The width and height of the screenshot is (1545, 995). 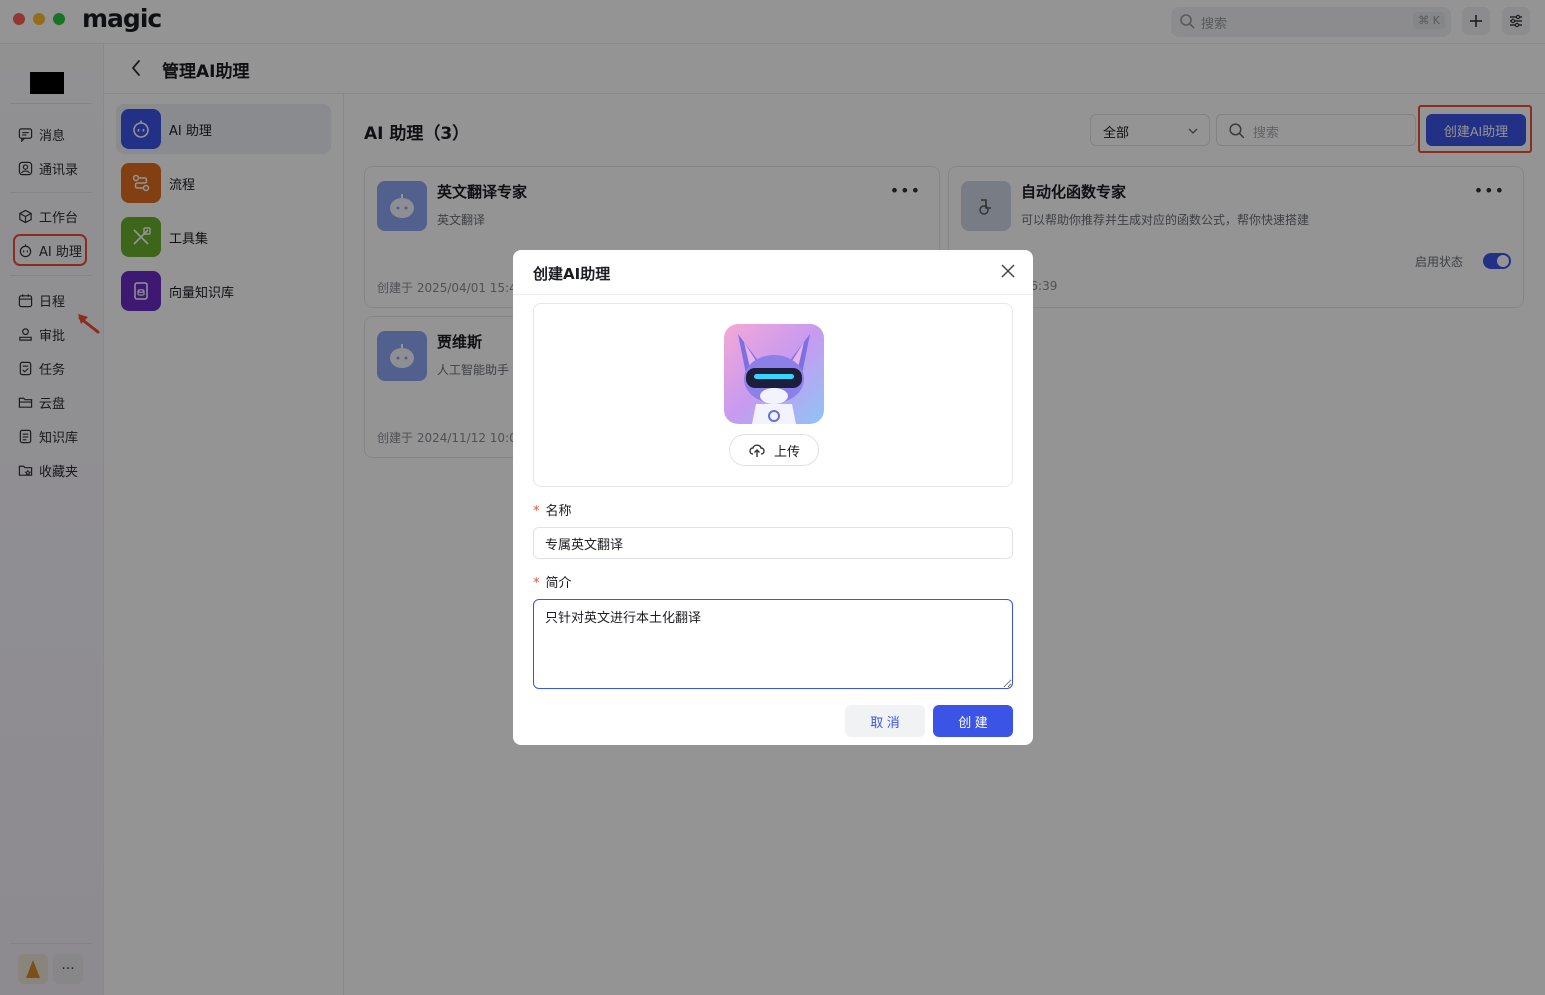 What do you see at coordinates (786, 452) in the screenshot?
I see `upload-label: 上传` at bounding box center [786, 452].